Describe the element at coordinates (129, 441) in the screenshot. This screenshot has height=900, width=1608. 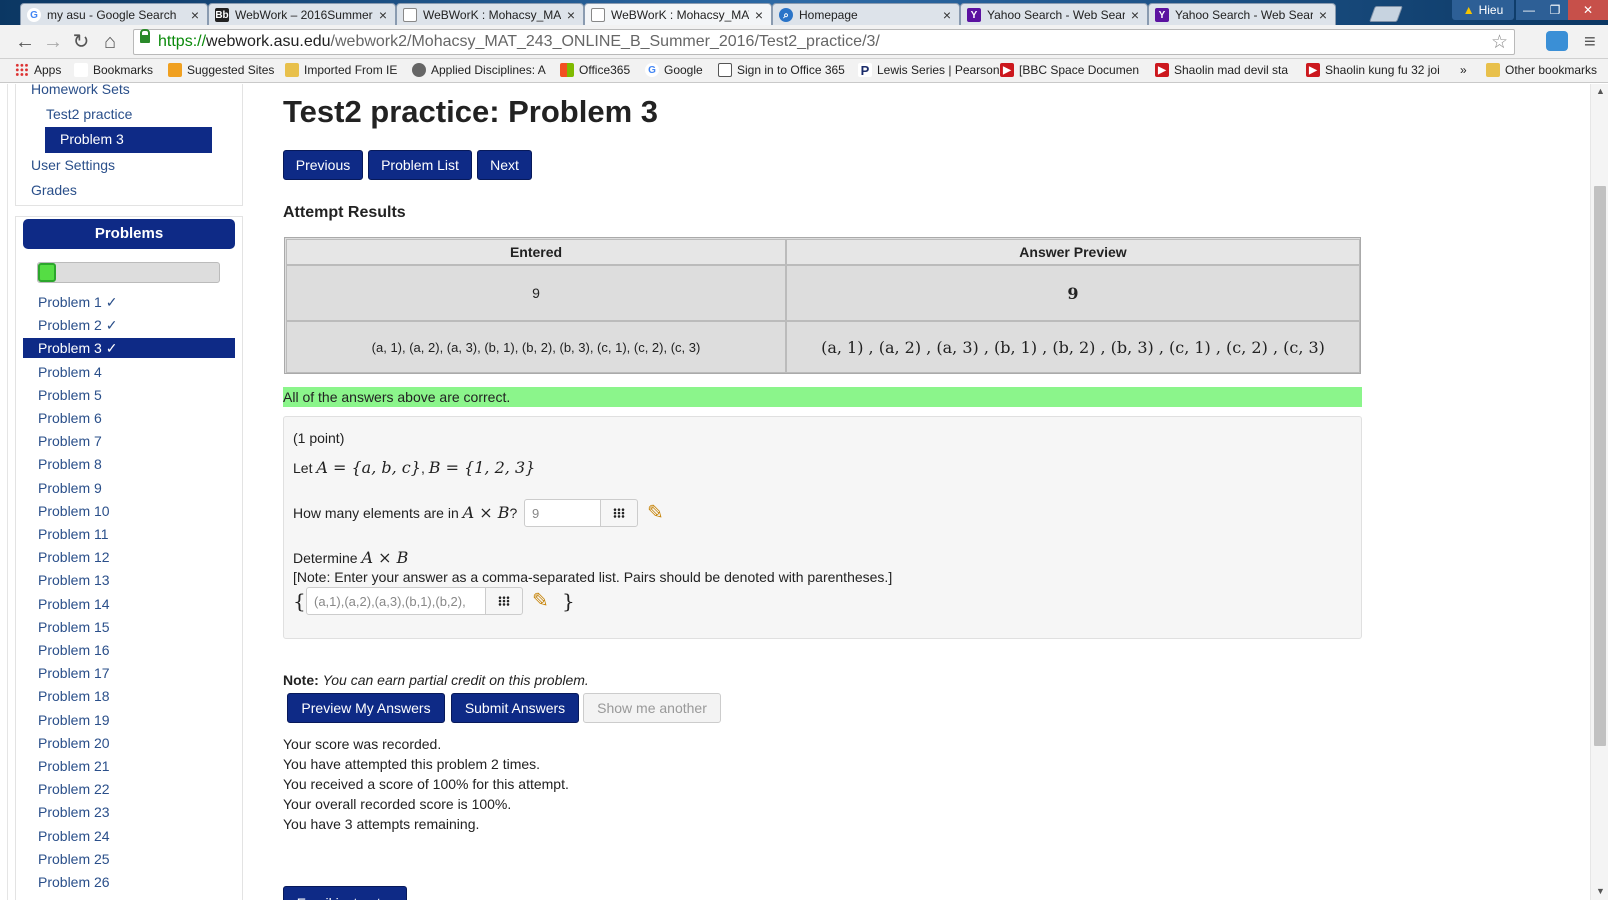
I see `sidebar-problem-item: Problem 7` at that location.